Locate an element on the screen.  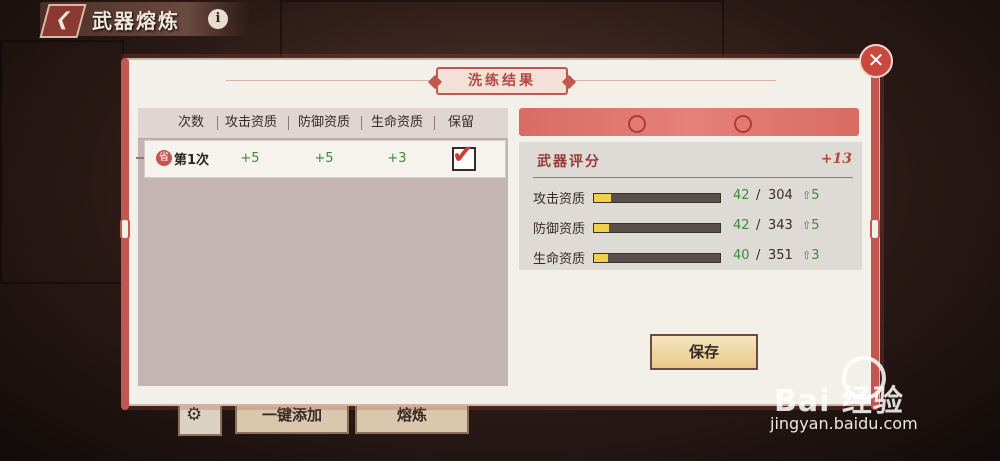
rail-knob-left is located at coordinates (125, 229).